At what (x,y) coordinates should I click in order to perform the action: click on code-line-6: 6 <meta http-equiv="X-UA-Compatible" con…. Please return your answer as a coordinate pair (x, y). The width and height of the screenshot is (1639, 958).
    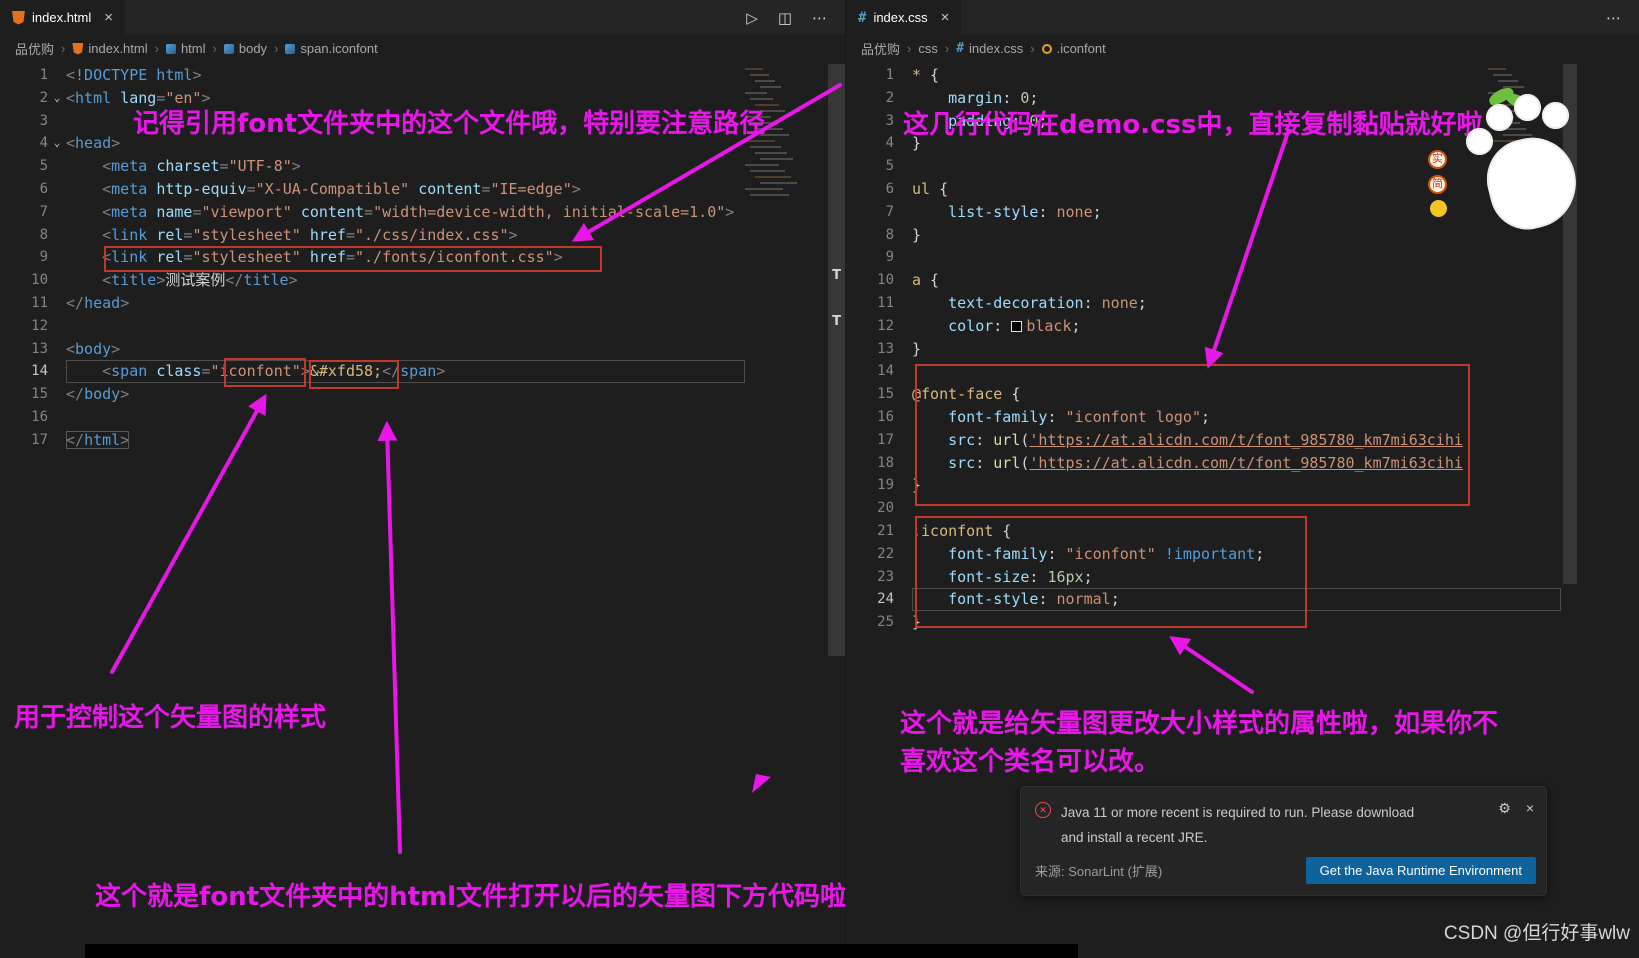
    Looking at the image, I should click on (372, 189).